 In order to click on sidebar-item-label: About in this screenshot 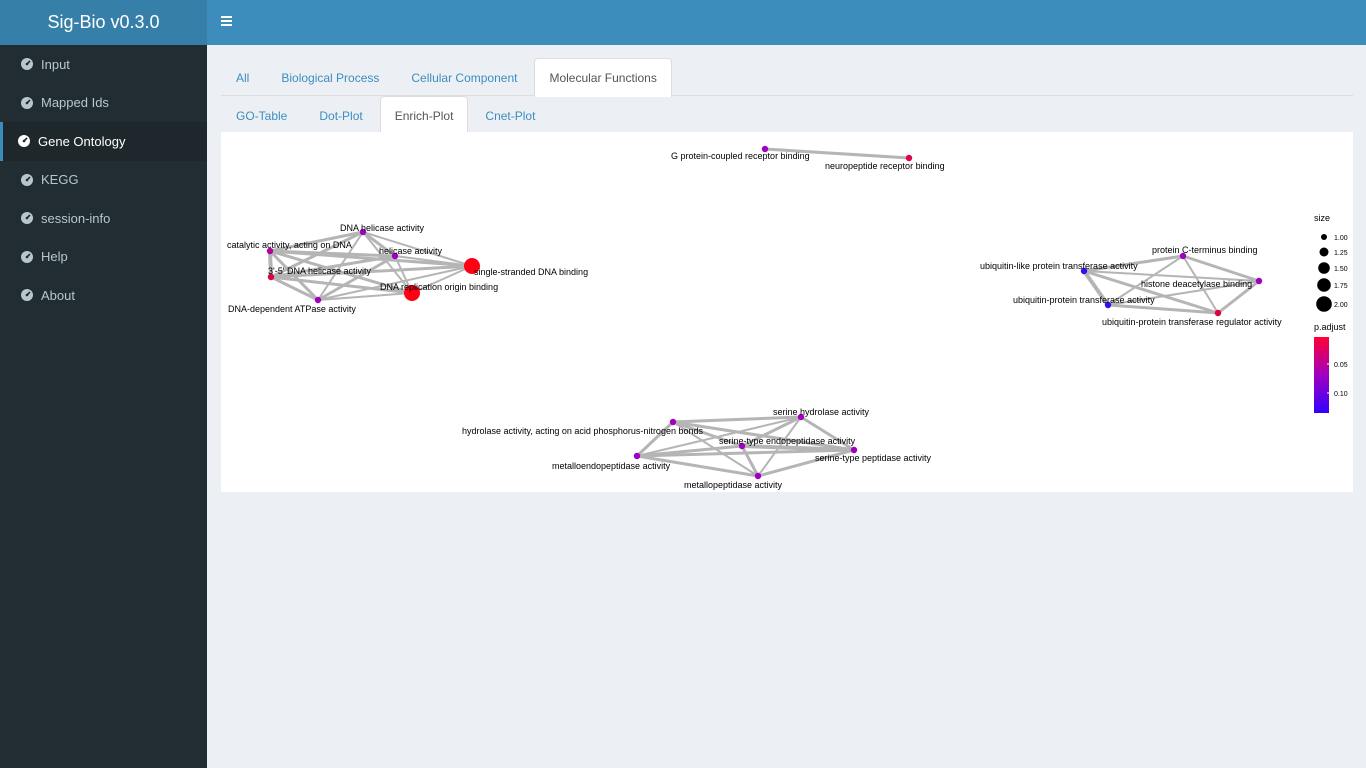, I will do `click(58, 295)`.